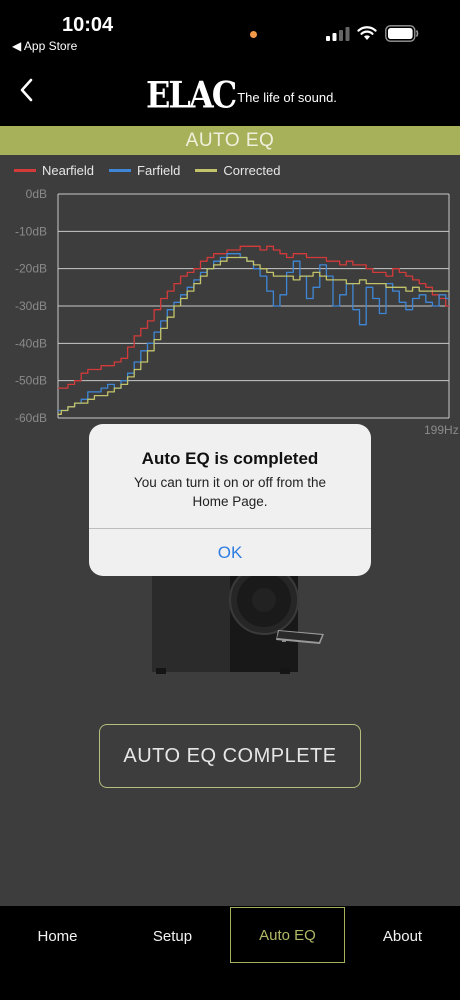  I want to click on legend-item-corrected: Corrected, so click(237, 170).